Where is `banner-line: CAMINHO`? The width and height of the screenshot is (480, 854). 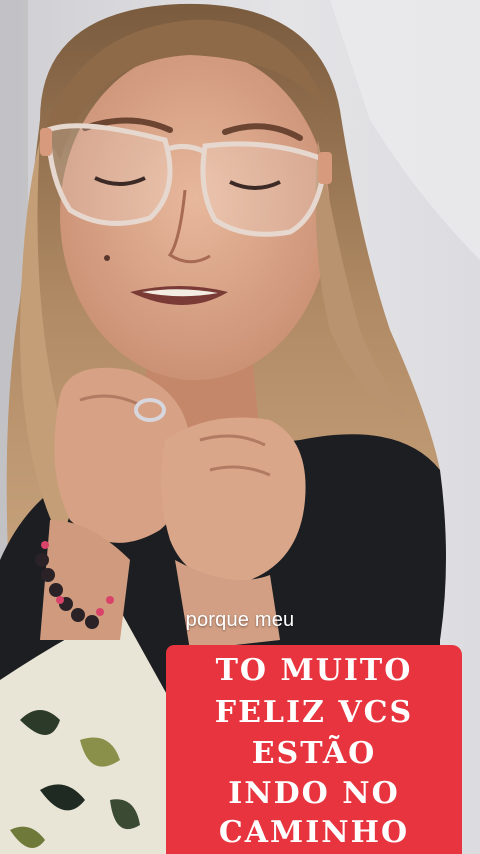
banner-line: CAMINHO is located at coordinates (314, 832).